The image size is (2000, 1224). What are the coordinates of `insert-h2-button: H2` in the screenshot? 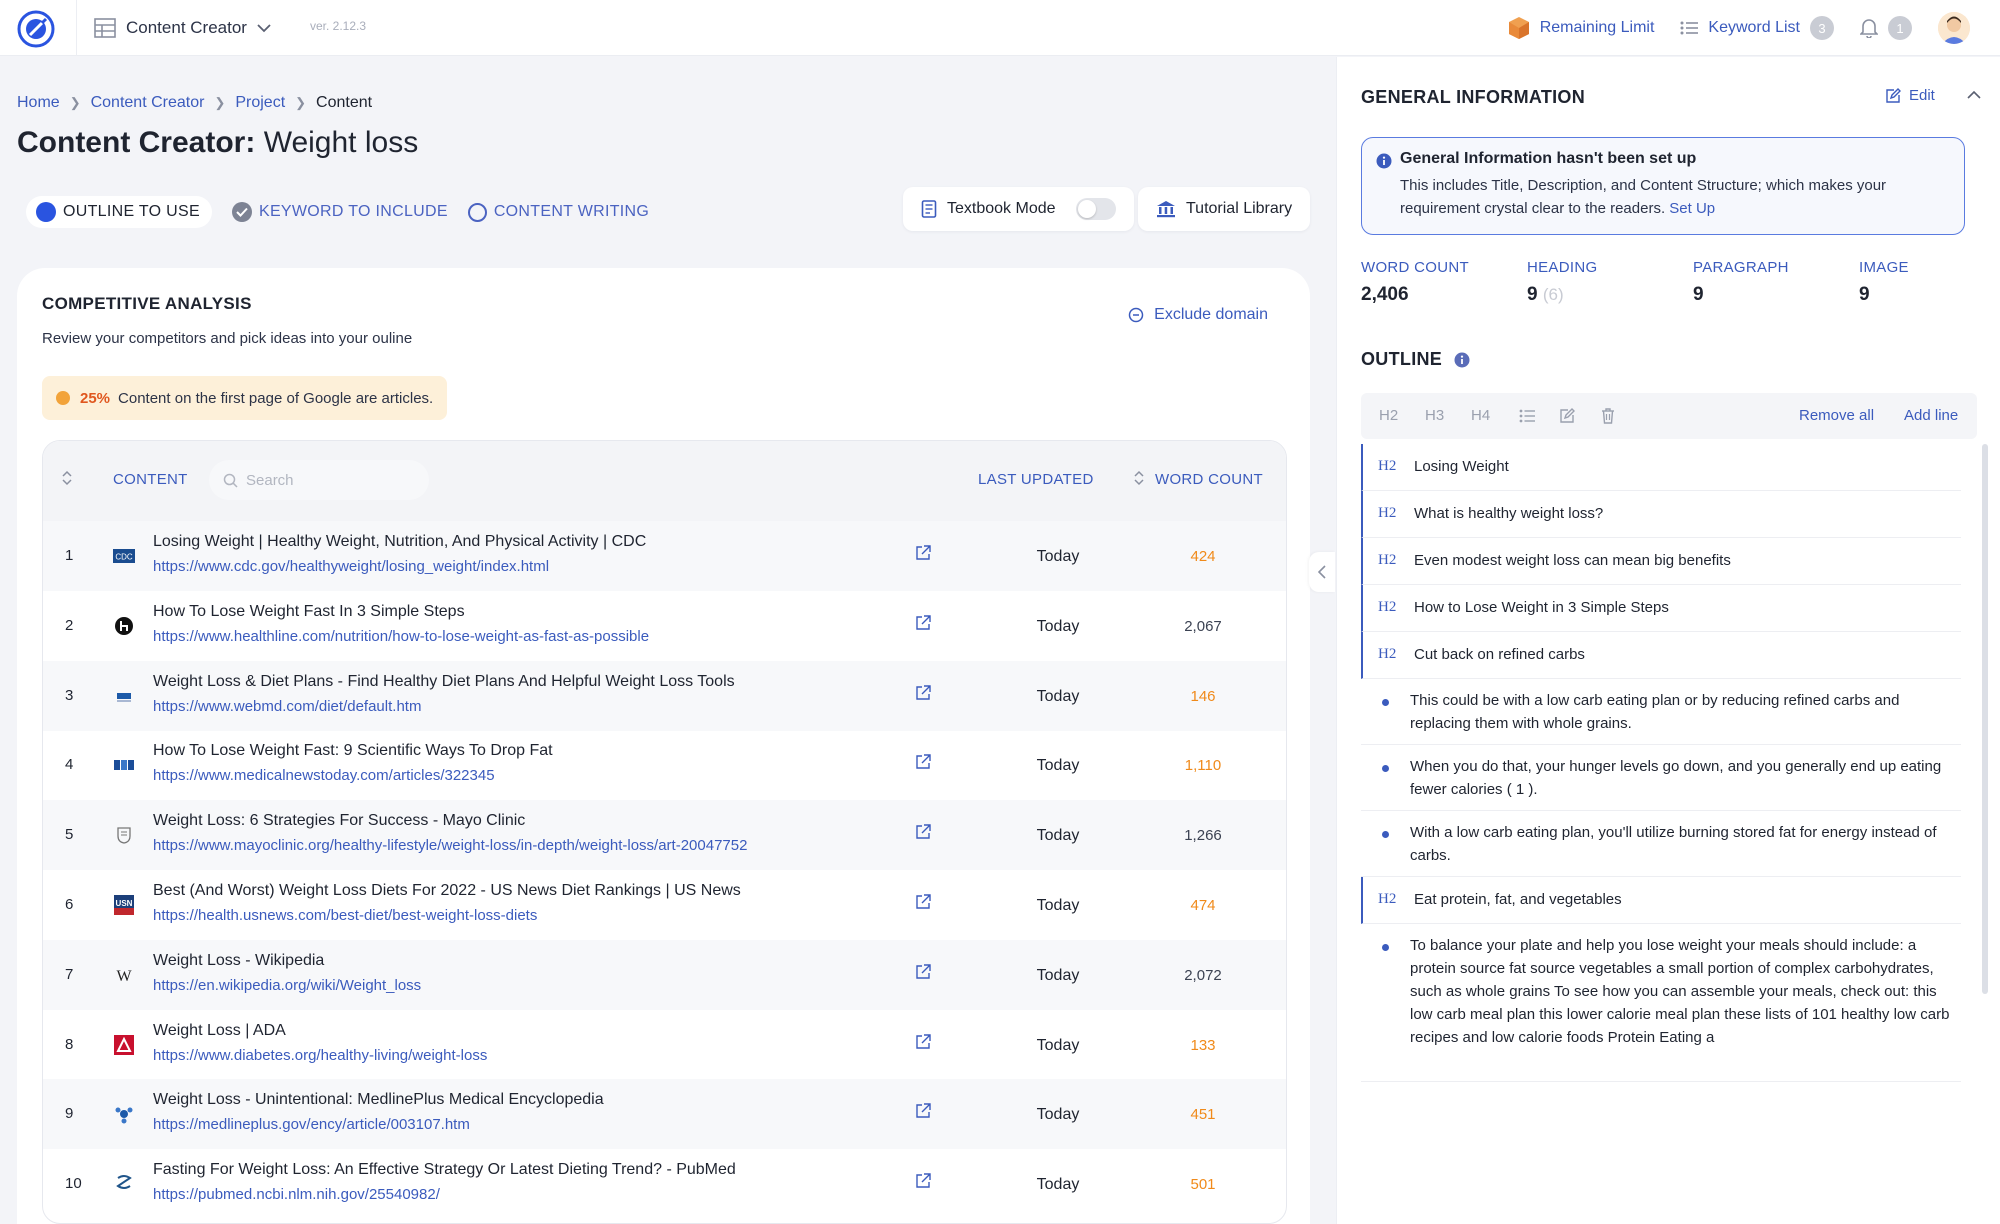 It's located at (1388, 415).